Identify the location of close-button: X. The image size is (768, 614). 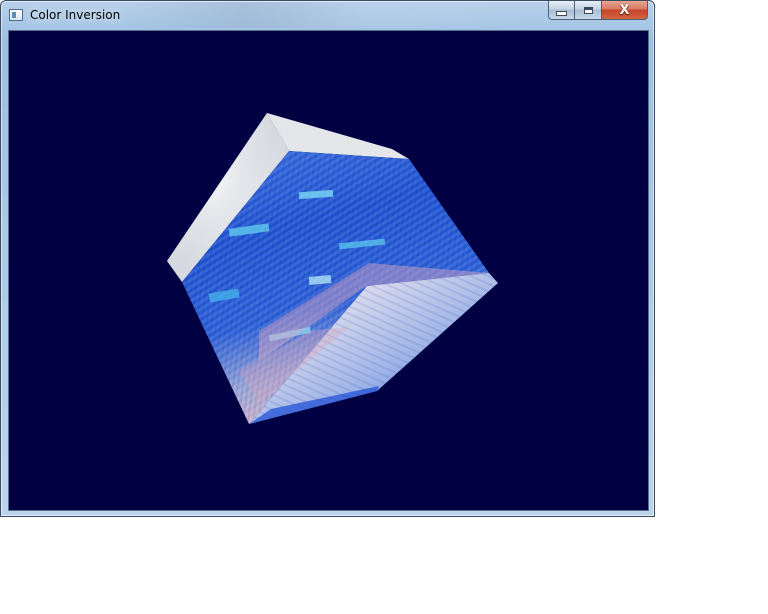
(625, 10).